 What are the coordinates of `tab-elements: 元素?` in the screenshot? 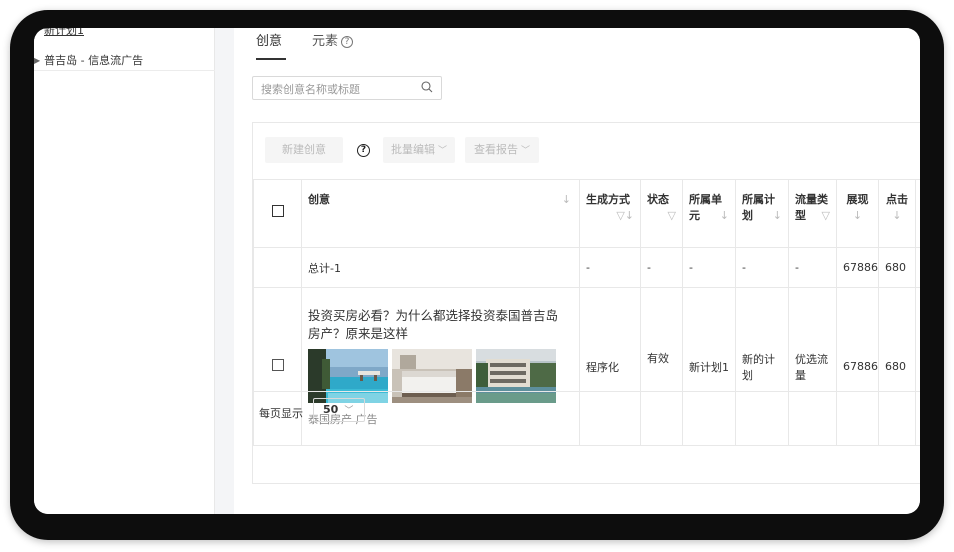 It's located at (333, 39).